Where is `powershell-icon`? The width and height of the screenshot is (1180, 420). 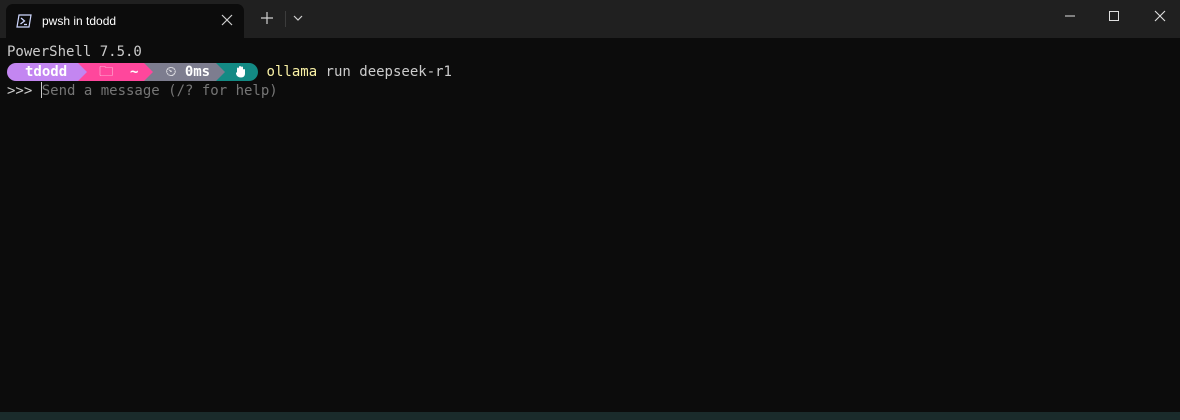 powershell-icon is located at coordinates (24, 21).